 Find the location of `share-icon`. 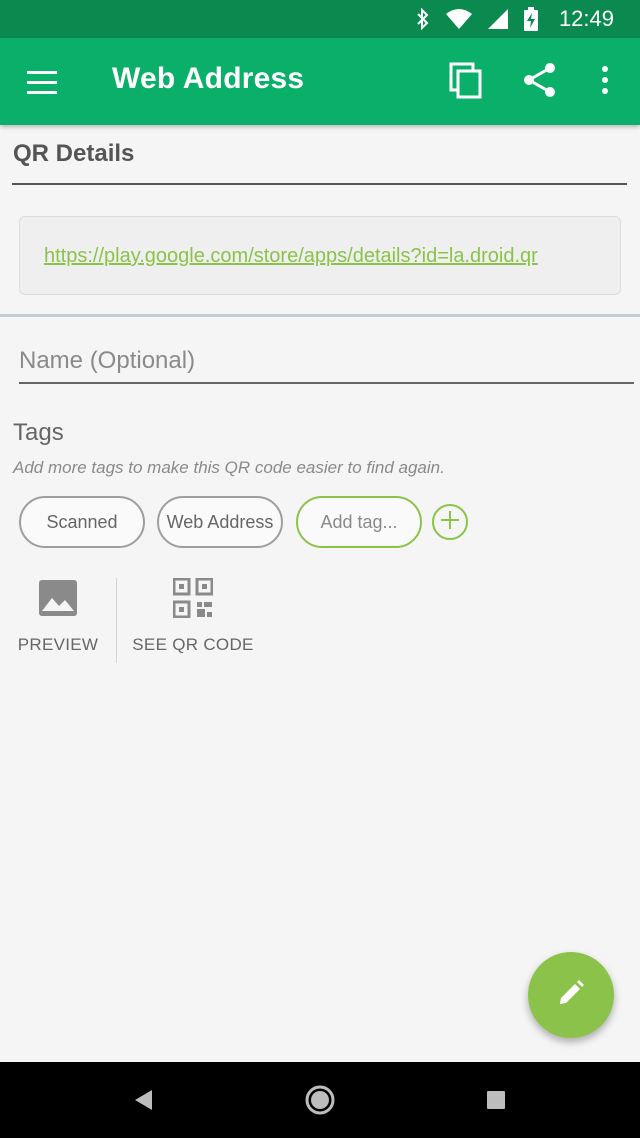

share-icon is located at coordinates (540, 80).